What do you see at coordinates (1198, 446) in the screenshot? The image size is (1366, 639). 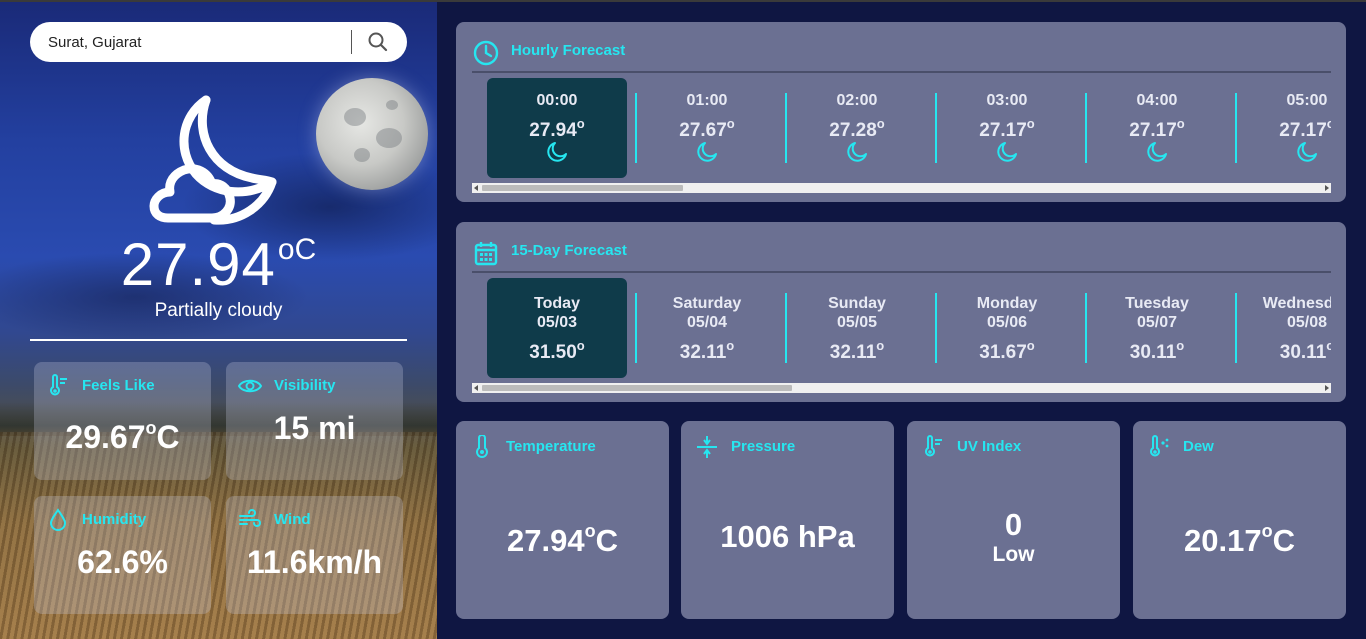 I see `dew-label: Dew` at bounding box center [1198, 446].